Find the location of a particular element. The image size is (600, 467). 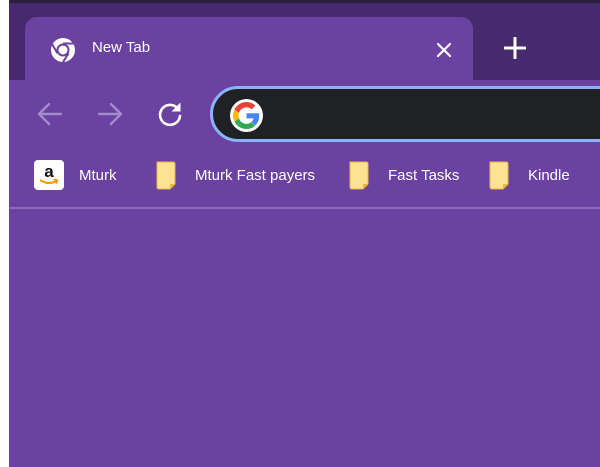

bookmark-label: Mturk Fast payers is located at coordinates (255, 175).